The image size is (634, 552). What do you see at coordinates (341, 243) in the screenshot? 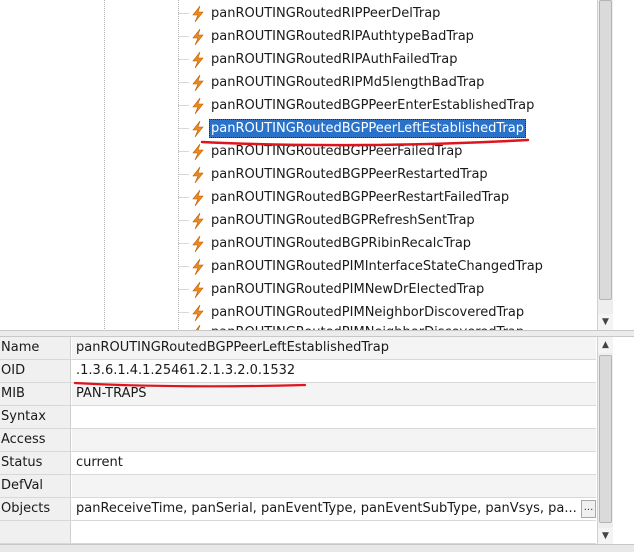
I see `tree-node-label: panROUTINGRoutedBGPRibinRecalcTrap` at bounding box center [341, 243].